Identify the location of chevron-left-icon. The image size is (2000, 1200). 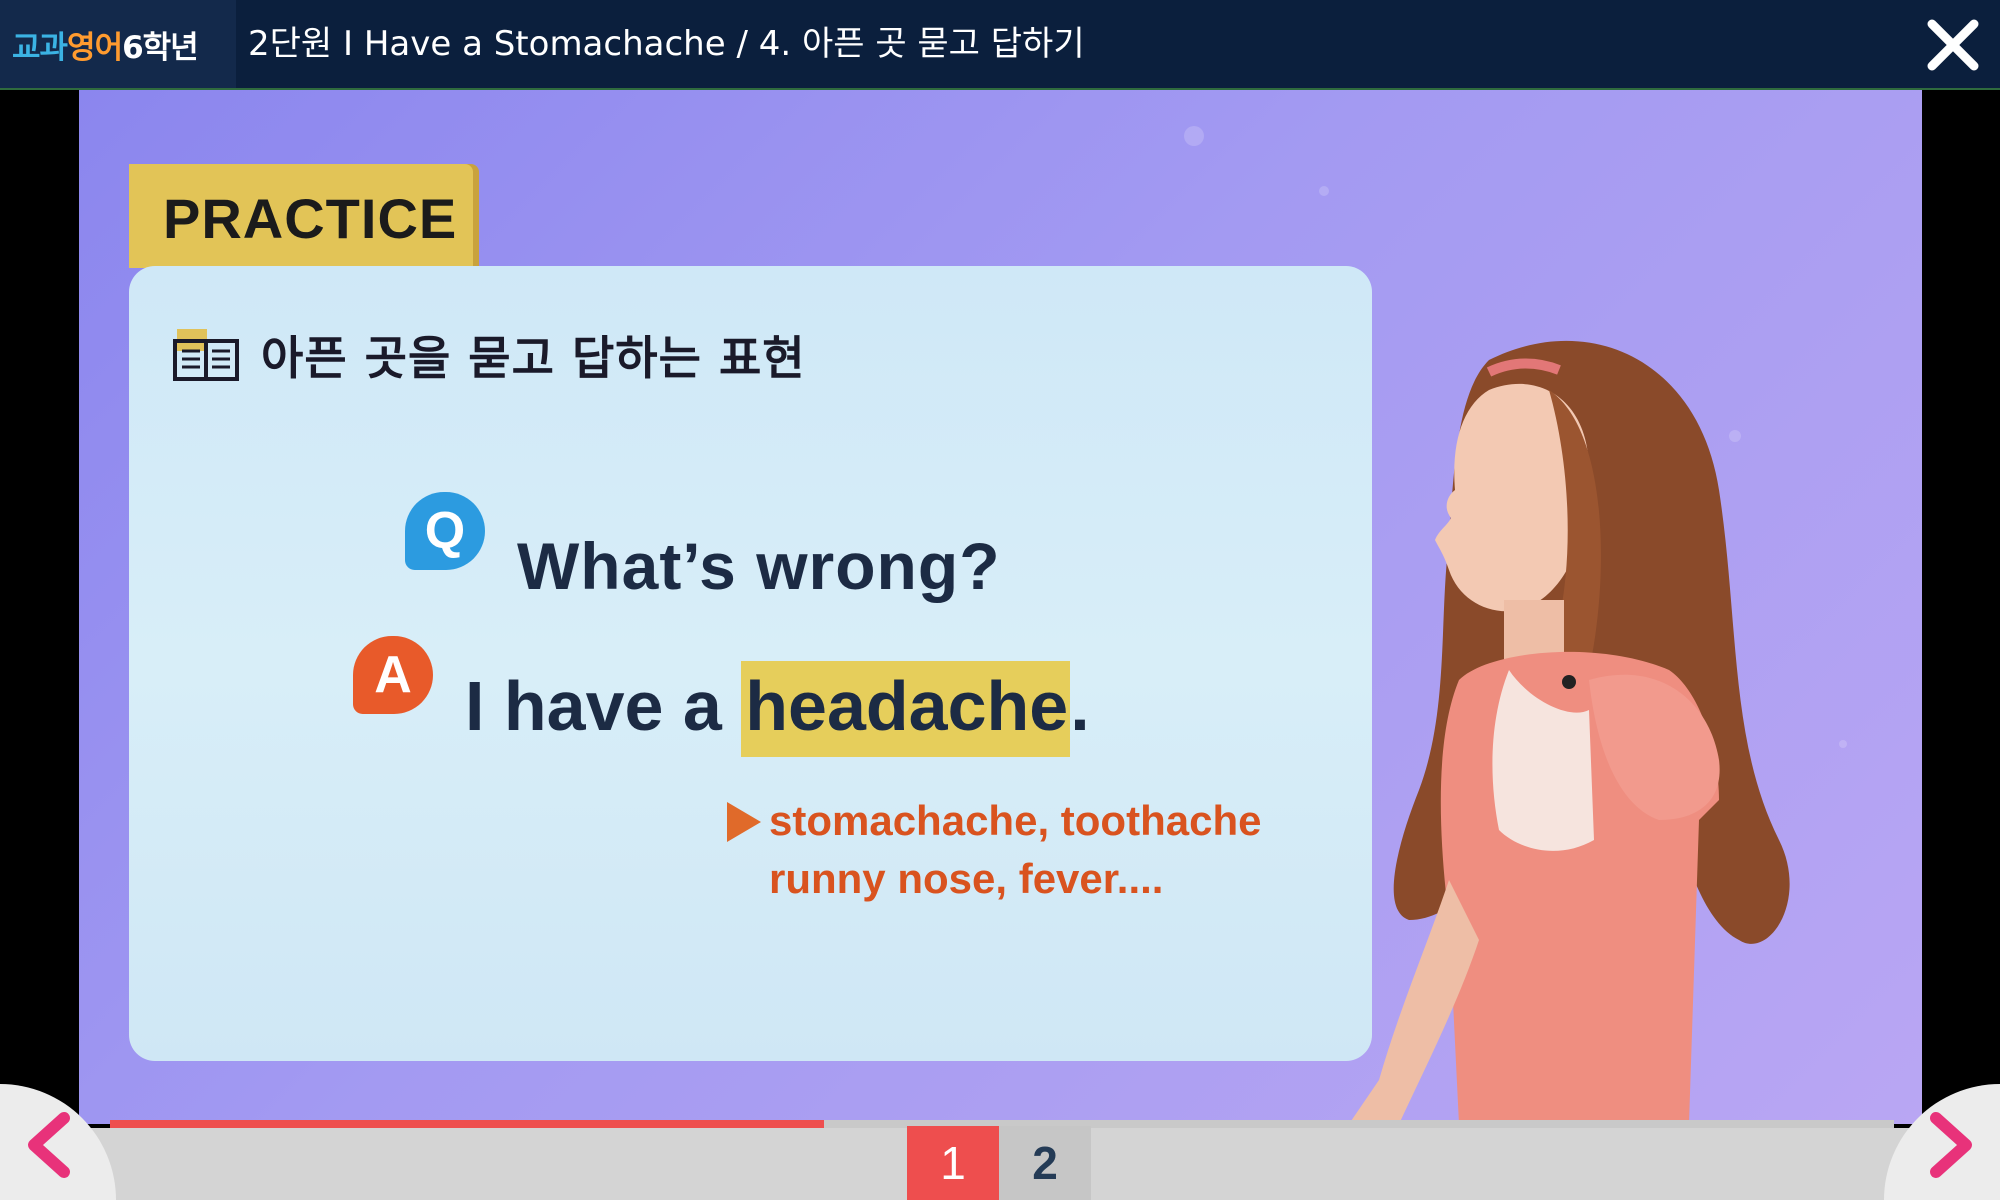
(49, 1145).